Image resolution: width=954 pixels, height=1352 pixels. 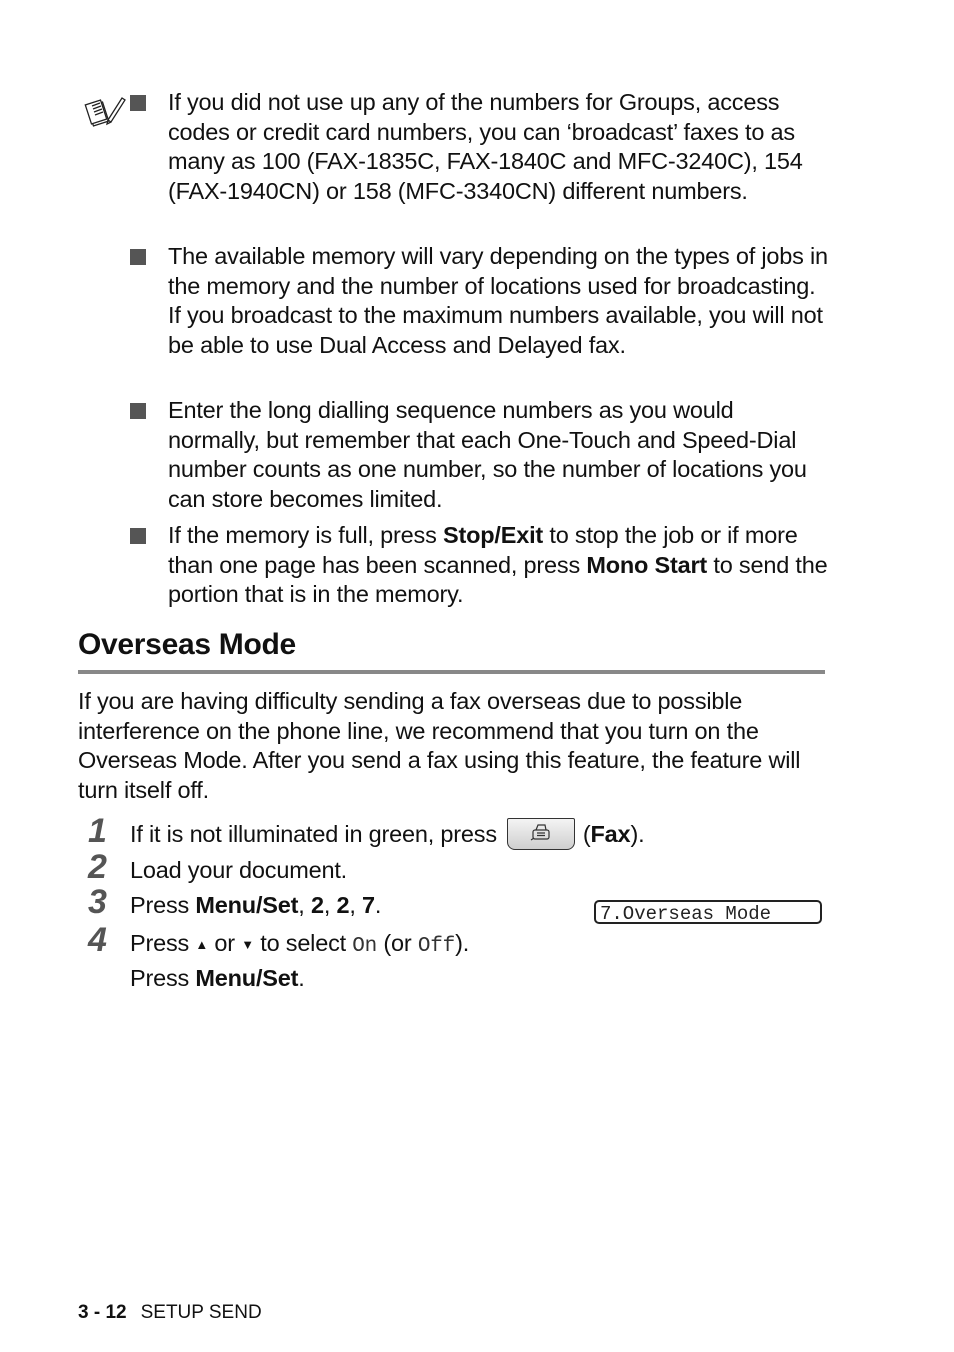 I want to click on down-arrow-icon: ▼, so click(x=247, y=944).